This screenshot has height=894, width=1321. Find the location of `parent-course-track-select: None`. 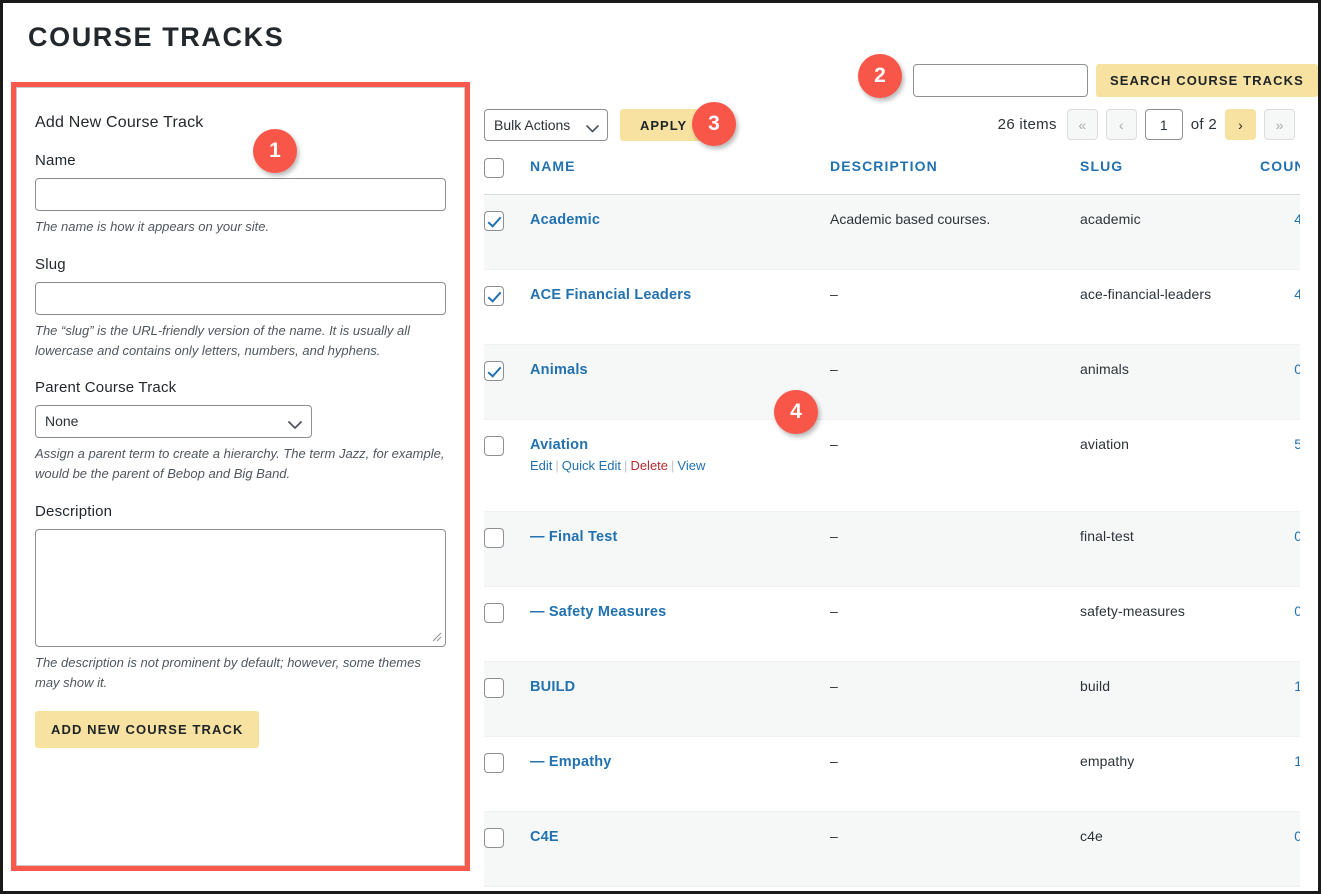

parent-course-track-select: None is located at coordinates (173, 422).